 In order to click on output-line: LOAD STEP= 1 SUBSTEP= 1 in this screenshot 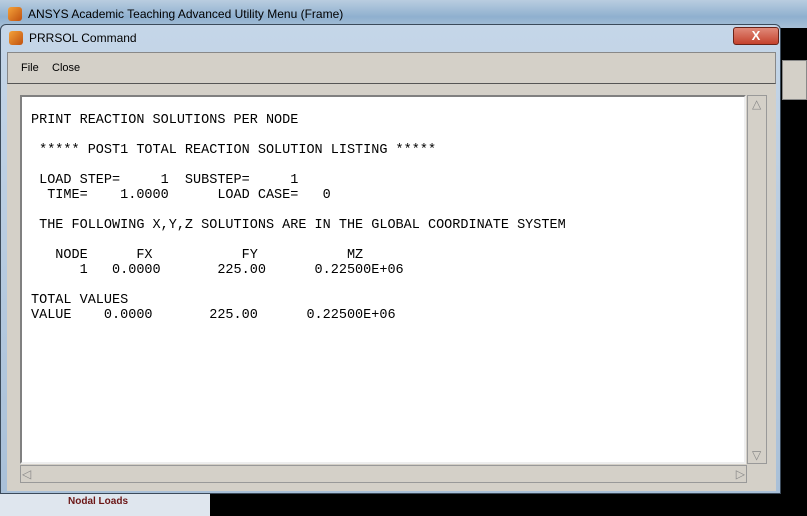, I will do `click(165, 180)`.